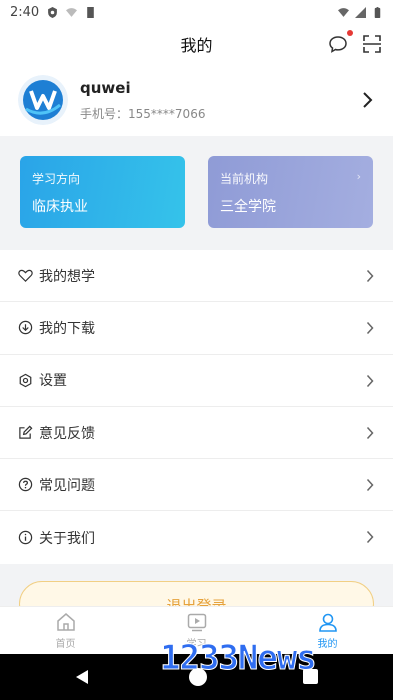  Describe the element at coordinates (67, 433) in the screenshot. I see `menu-item-label: 意见反馈` at that location.